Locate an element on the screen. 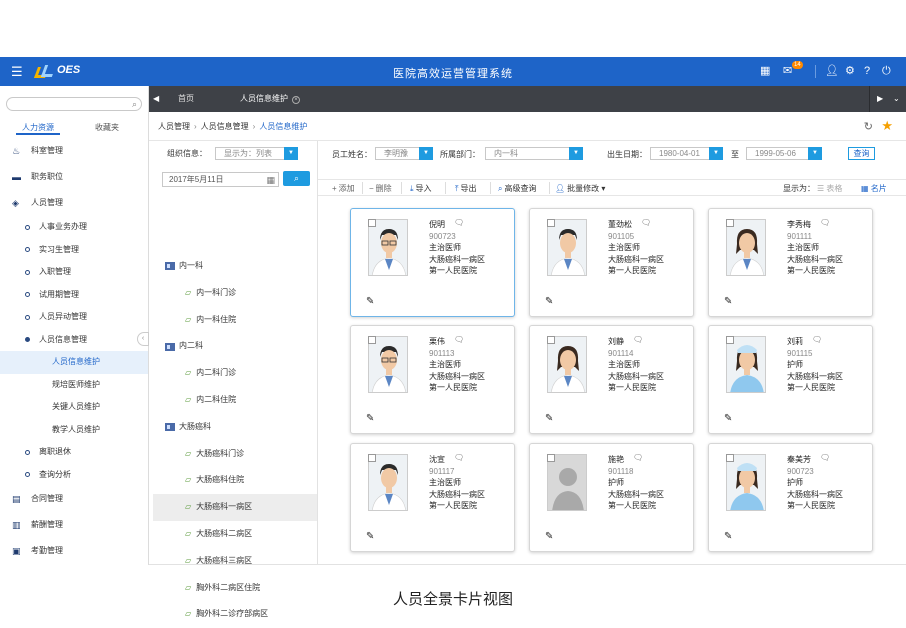  sidebar-item-department: ♨ 科室管理 is located at coordinates (74, 151).